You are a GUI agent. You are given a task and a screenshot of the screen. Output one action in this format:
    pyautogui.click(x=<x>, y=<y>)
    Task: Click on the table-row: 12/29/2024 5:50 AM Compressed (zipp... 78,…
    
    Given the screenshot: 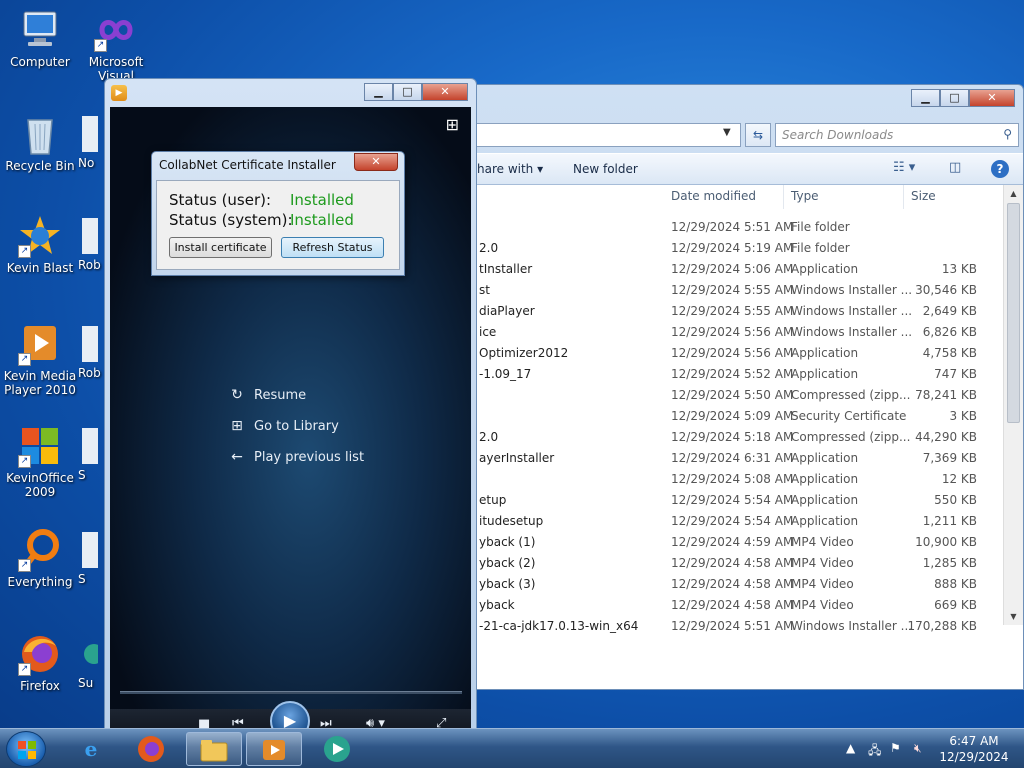 What is the action you would take?
    pyautogui.click(x=731, y=395)
    